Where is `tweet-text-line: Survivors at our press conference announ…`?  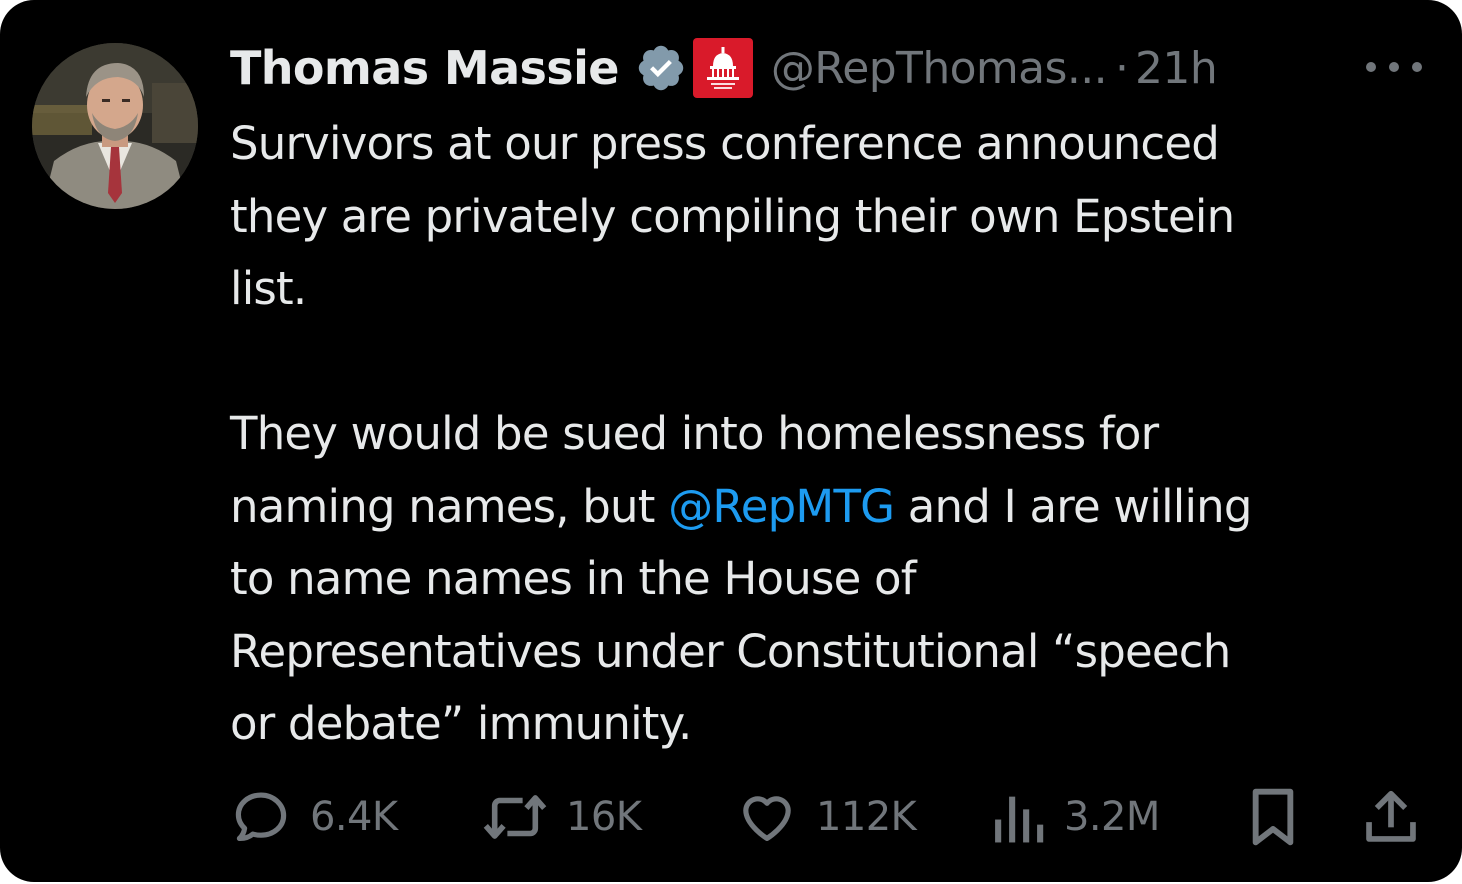 tweet-text-line: Survivors at our press conference announ… is located at coordinates (725, 143).